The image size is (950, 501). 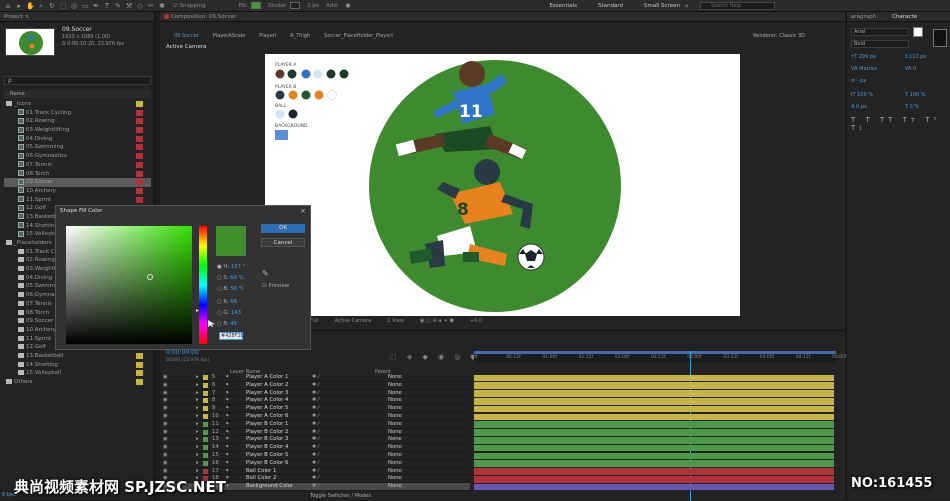 I want to click on layer-row: ◉ ▸ 11 ✦ Player B Color 1 ✱ ⁄ None, so click(x=315, y=425).